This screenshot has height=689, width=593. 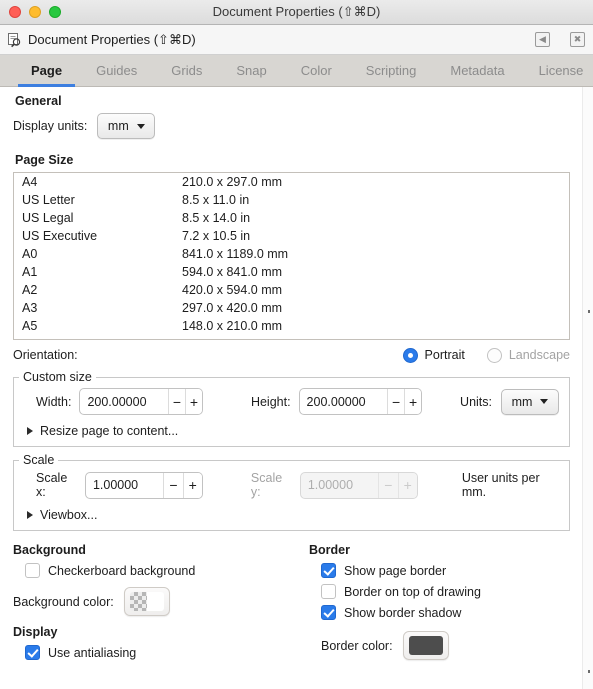 I want to click on checkerboard-background-checkbox-icon, so click(x=32, y=570).